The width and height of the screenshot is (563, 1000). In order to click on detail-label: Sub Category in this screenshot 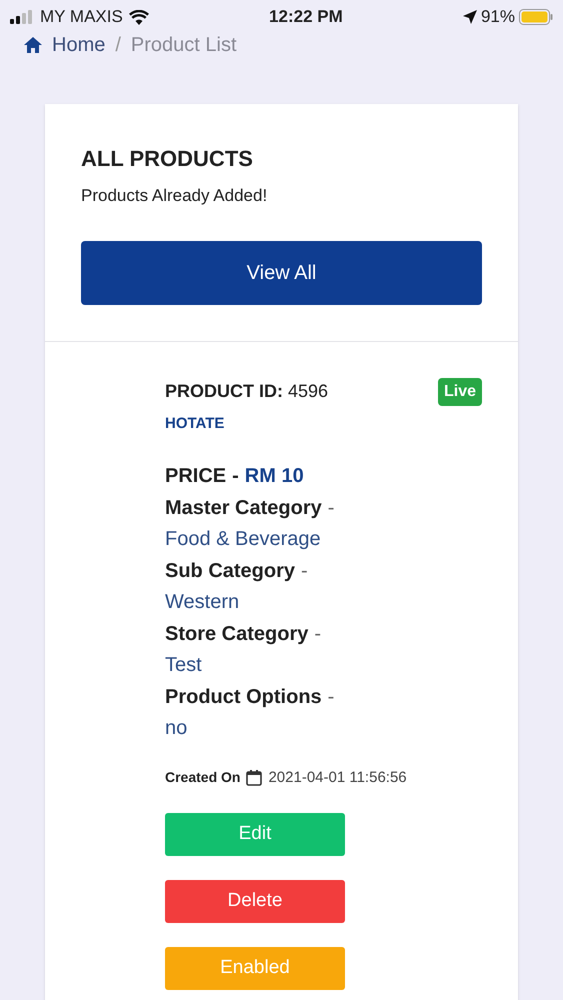, I will do `click(230, 571)`.